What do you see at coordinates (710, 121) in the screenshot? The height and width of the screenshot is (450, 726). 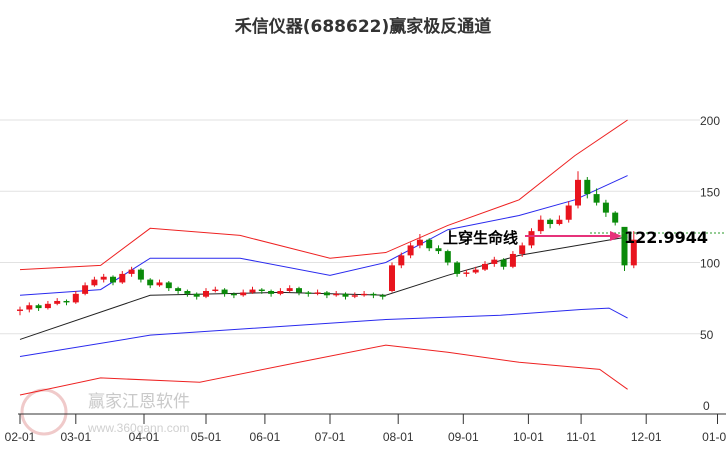 I see `y-tick-label: 200` at bounding box center [710, 121].